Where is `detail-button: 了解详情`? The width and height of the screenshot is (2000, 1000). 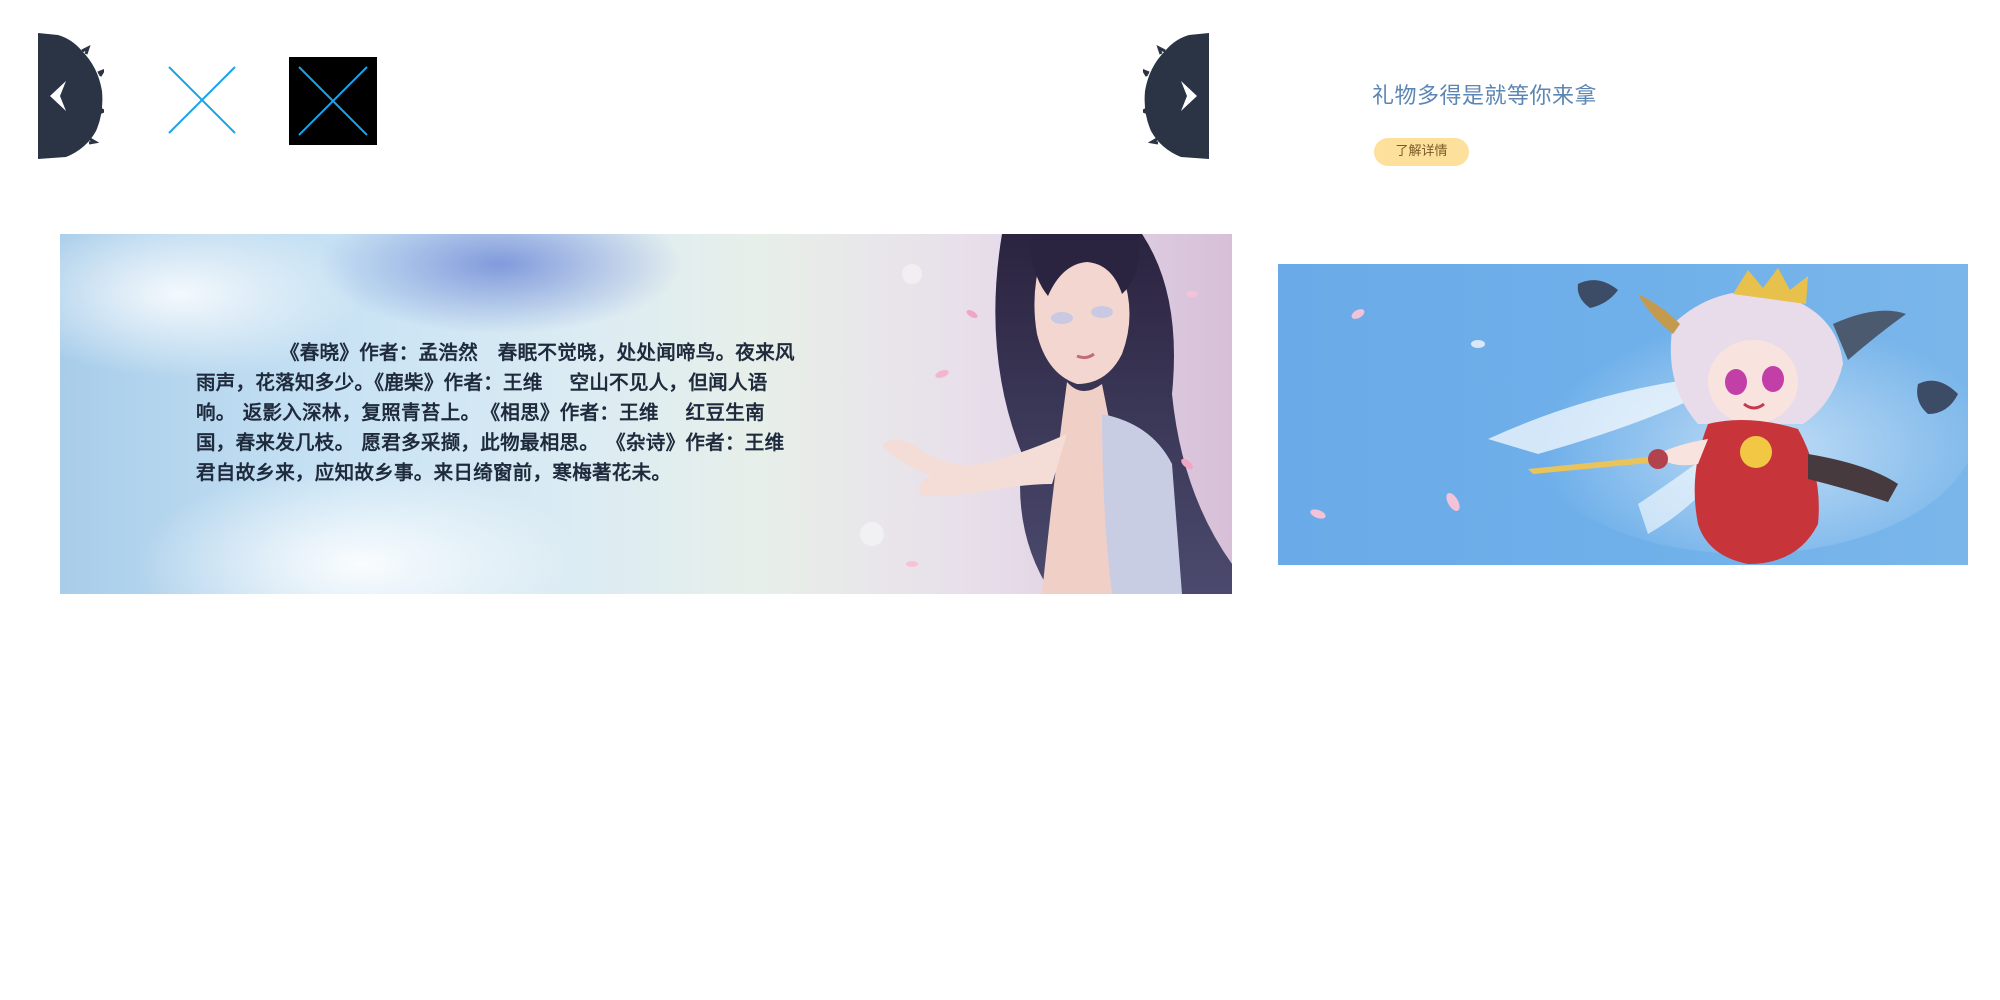
detail-button: 了解详情 is located at coordinates (1421, 152).